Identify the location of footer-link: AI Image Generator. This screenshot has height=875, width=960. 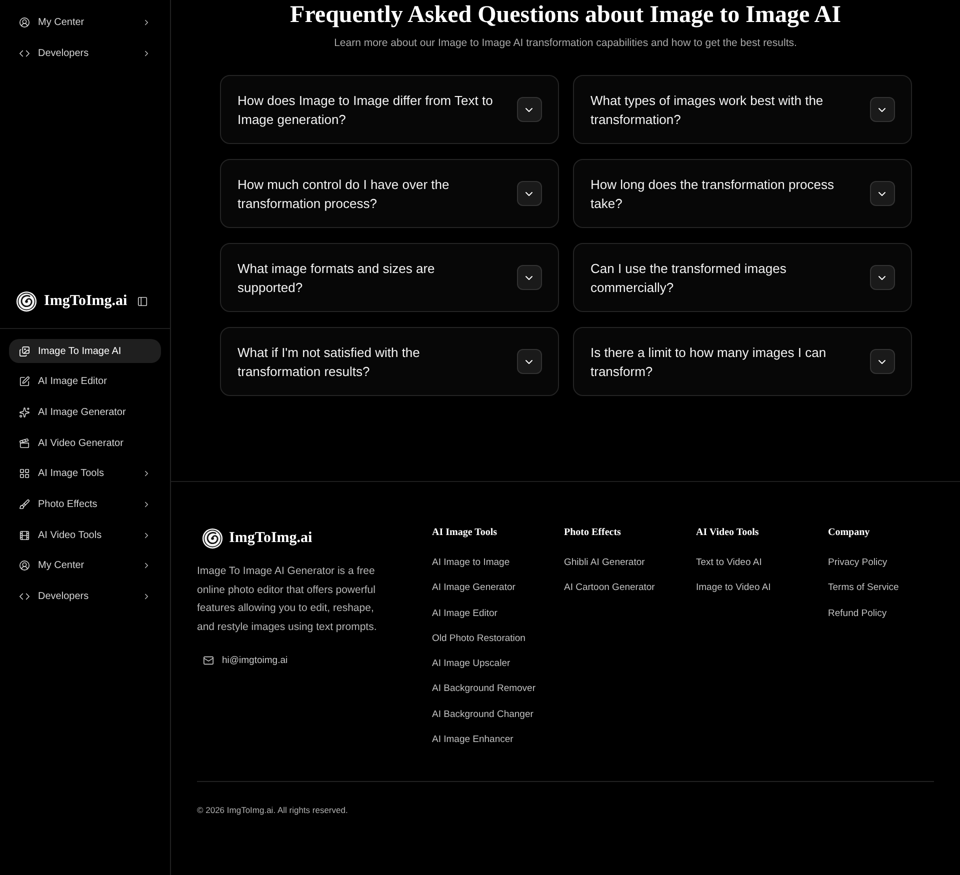
(474, 587).